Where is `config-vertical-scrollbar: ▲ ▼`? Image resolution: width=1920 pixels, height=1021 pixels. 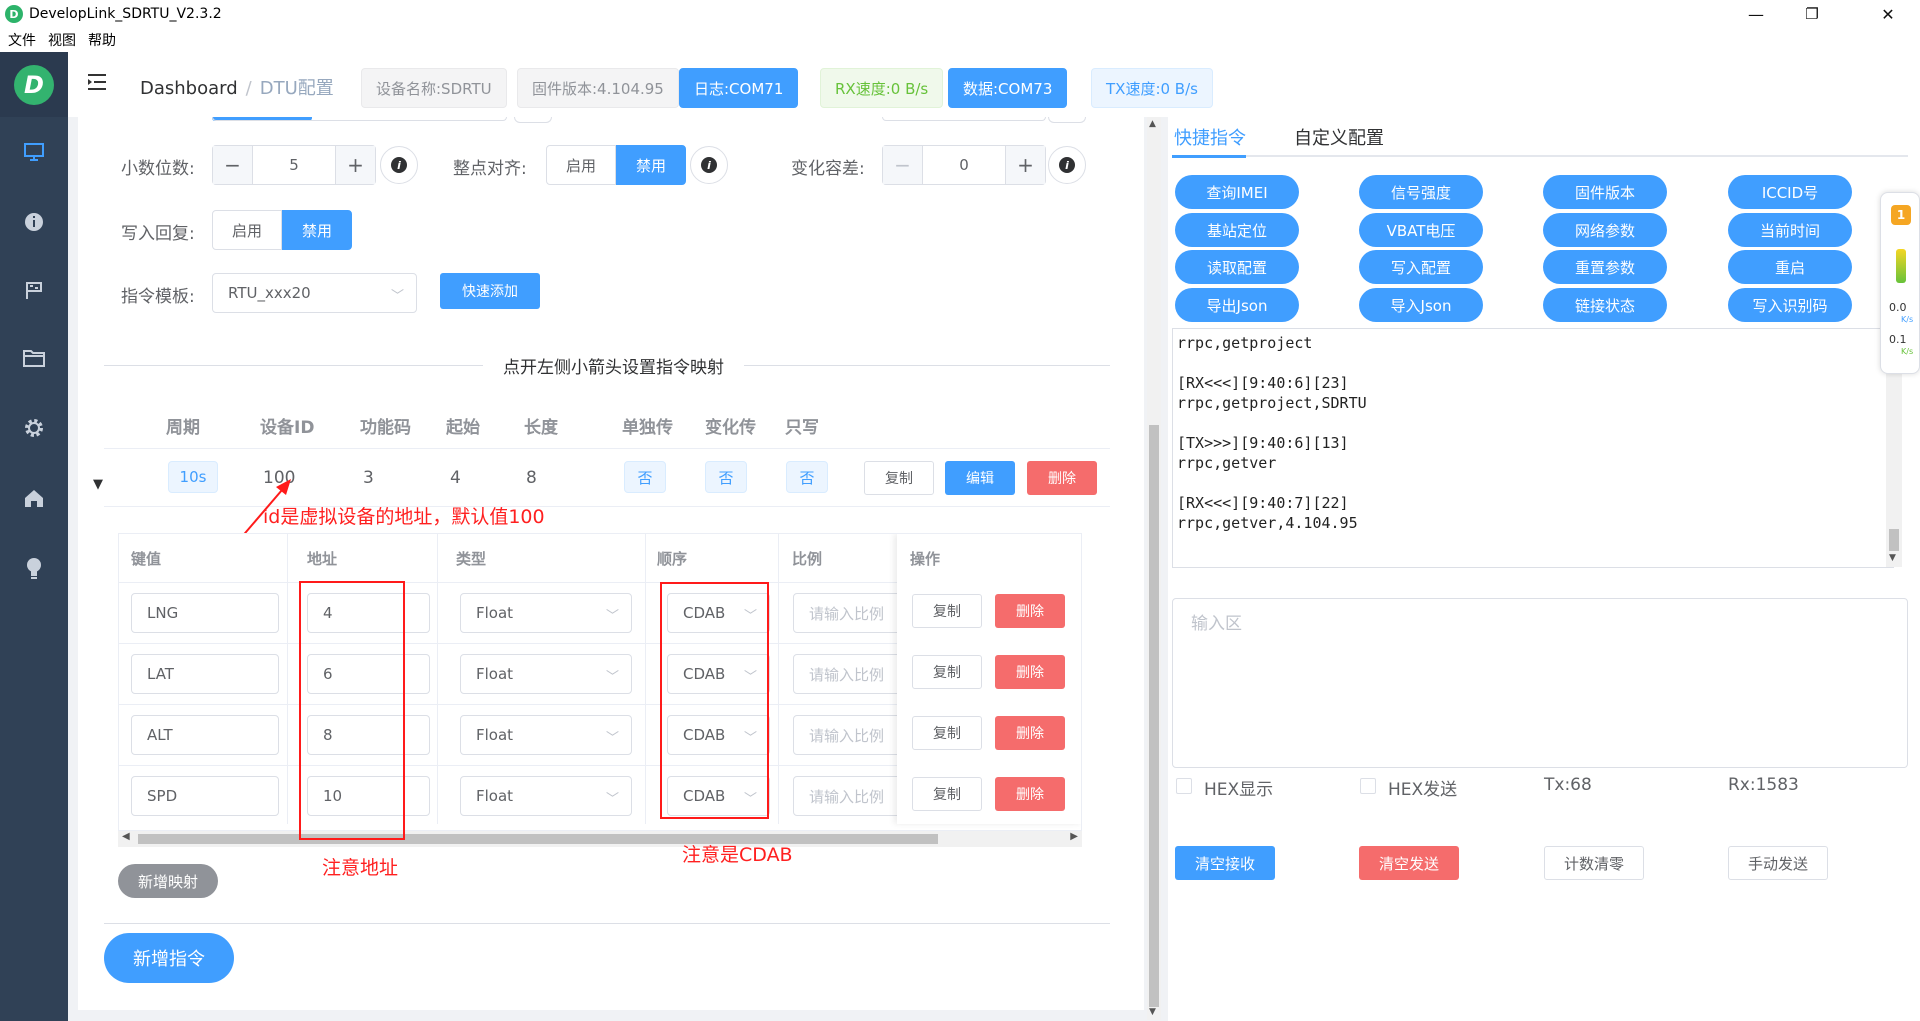
config-vertical-scrollbar: ▲ ▼ is located at coordinates (1154, 568).